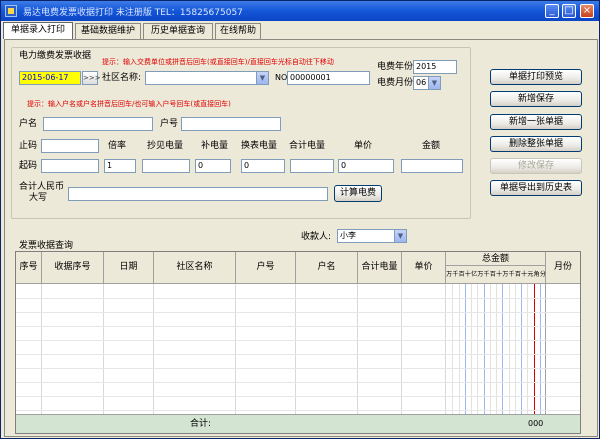 The width and height of the screenshot is (600, 439). What do you see at coordinates (166, 166) in the screenshot?
I see `reading-power-input` at bounding box center [166, 166].